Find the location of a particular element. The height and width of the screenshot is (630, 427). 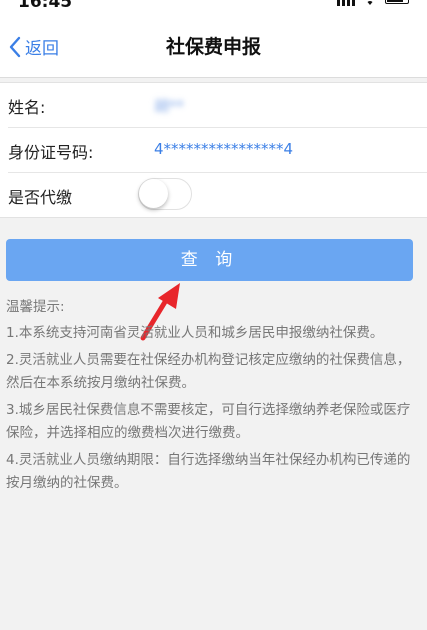

nav-bar: 返回 社保费申报 is located at coordinates (213, 44).